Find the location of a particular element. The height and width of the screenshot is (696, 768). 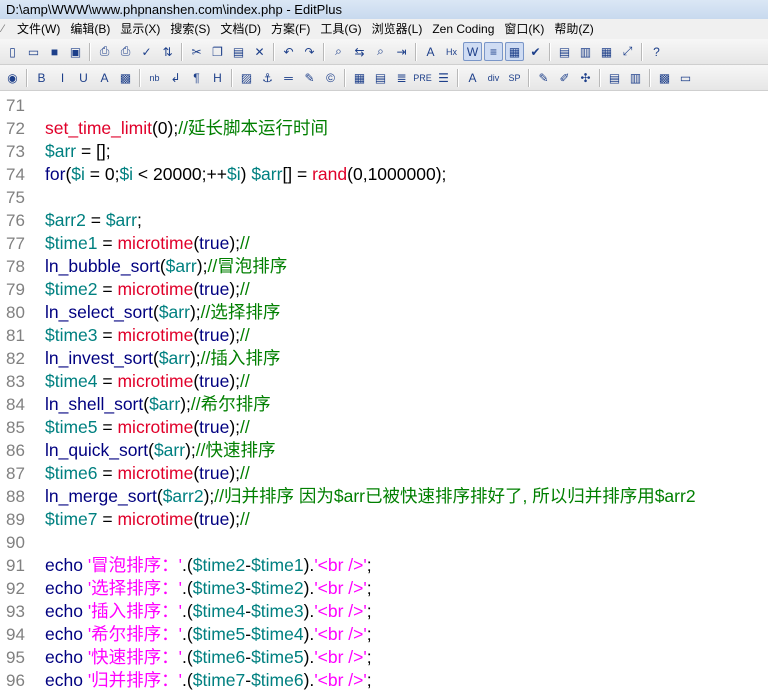

menu-item-6: 工具(G) is located at coordinates (340, 29).